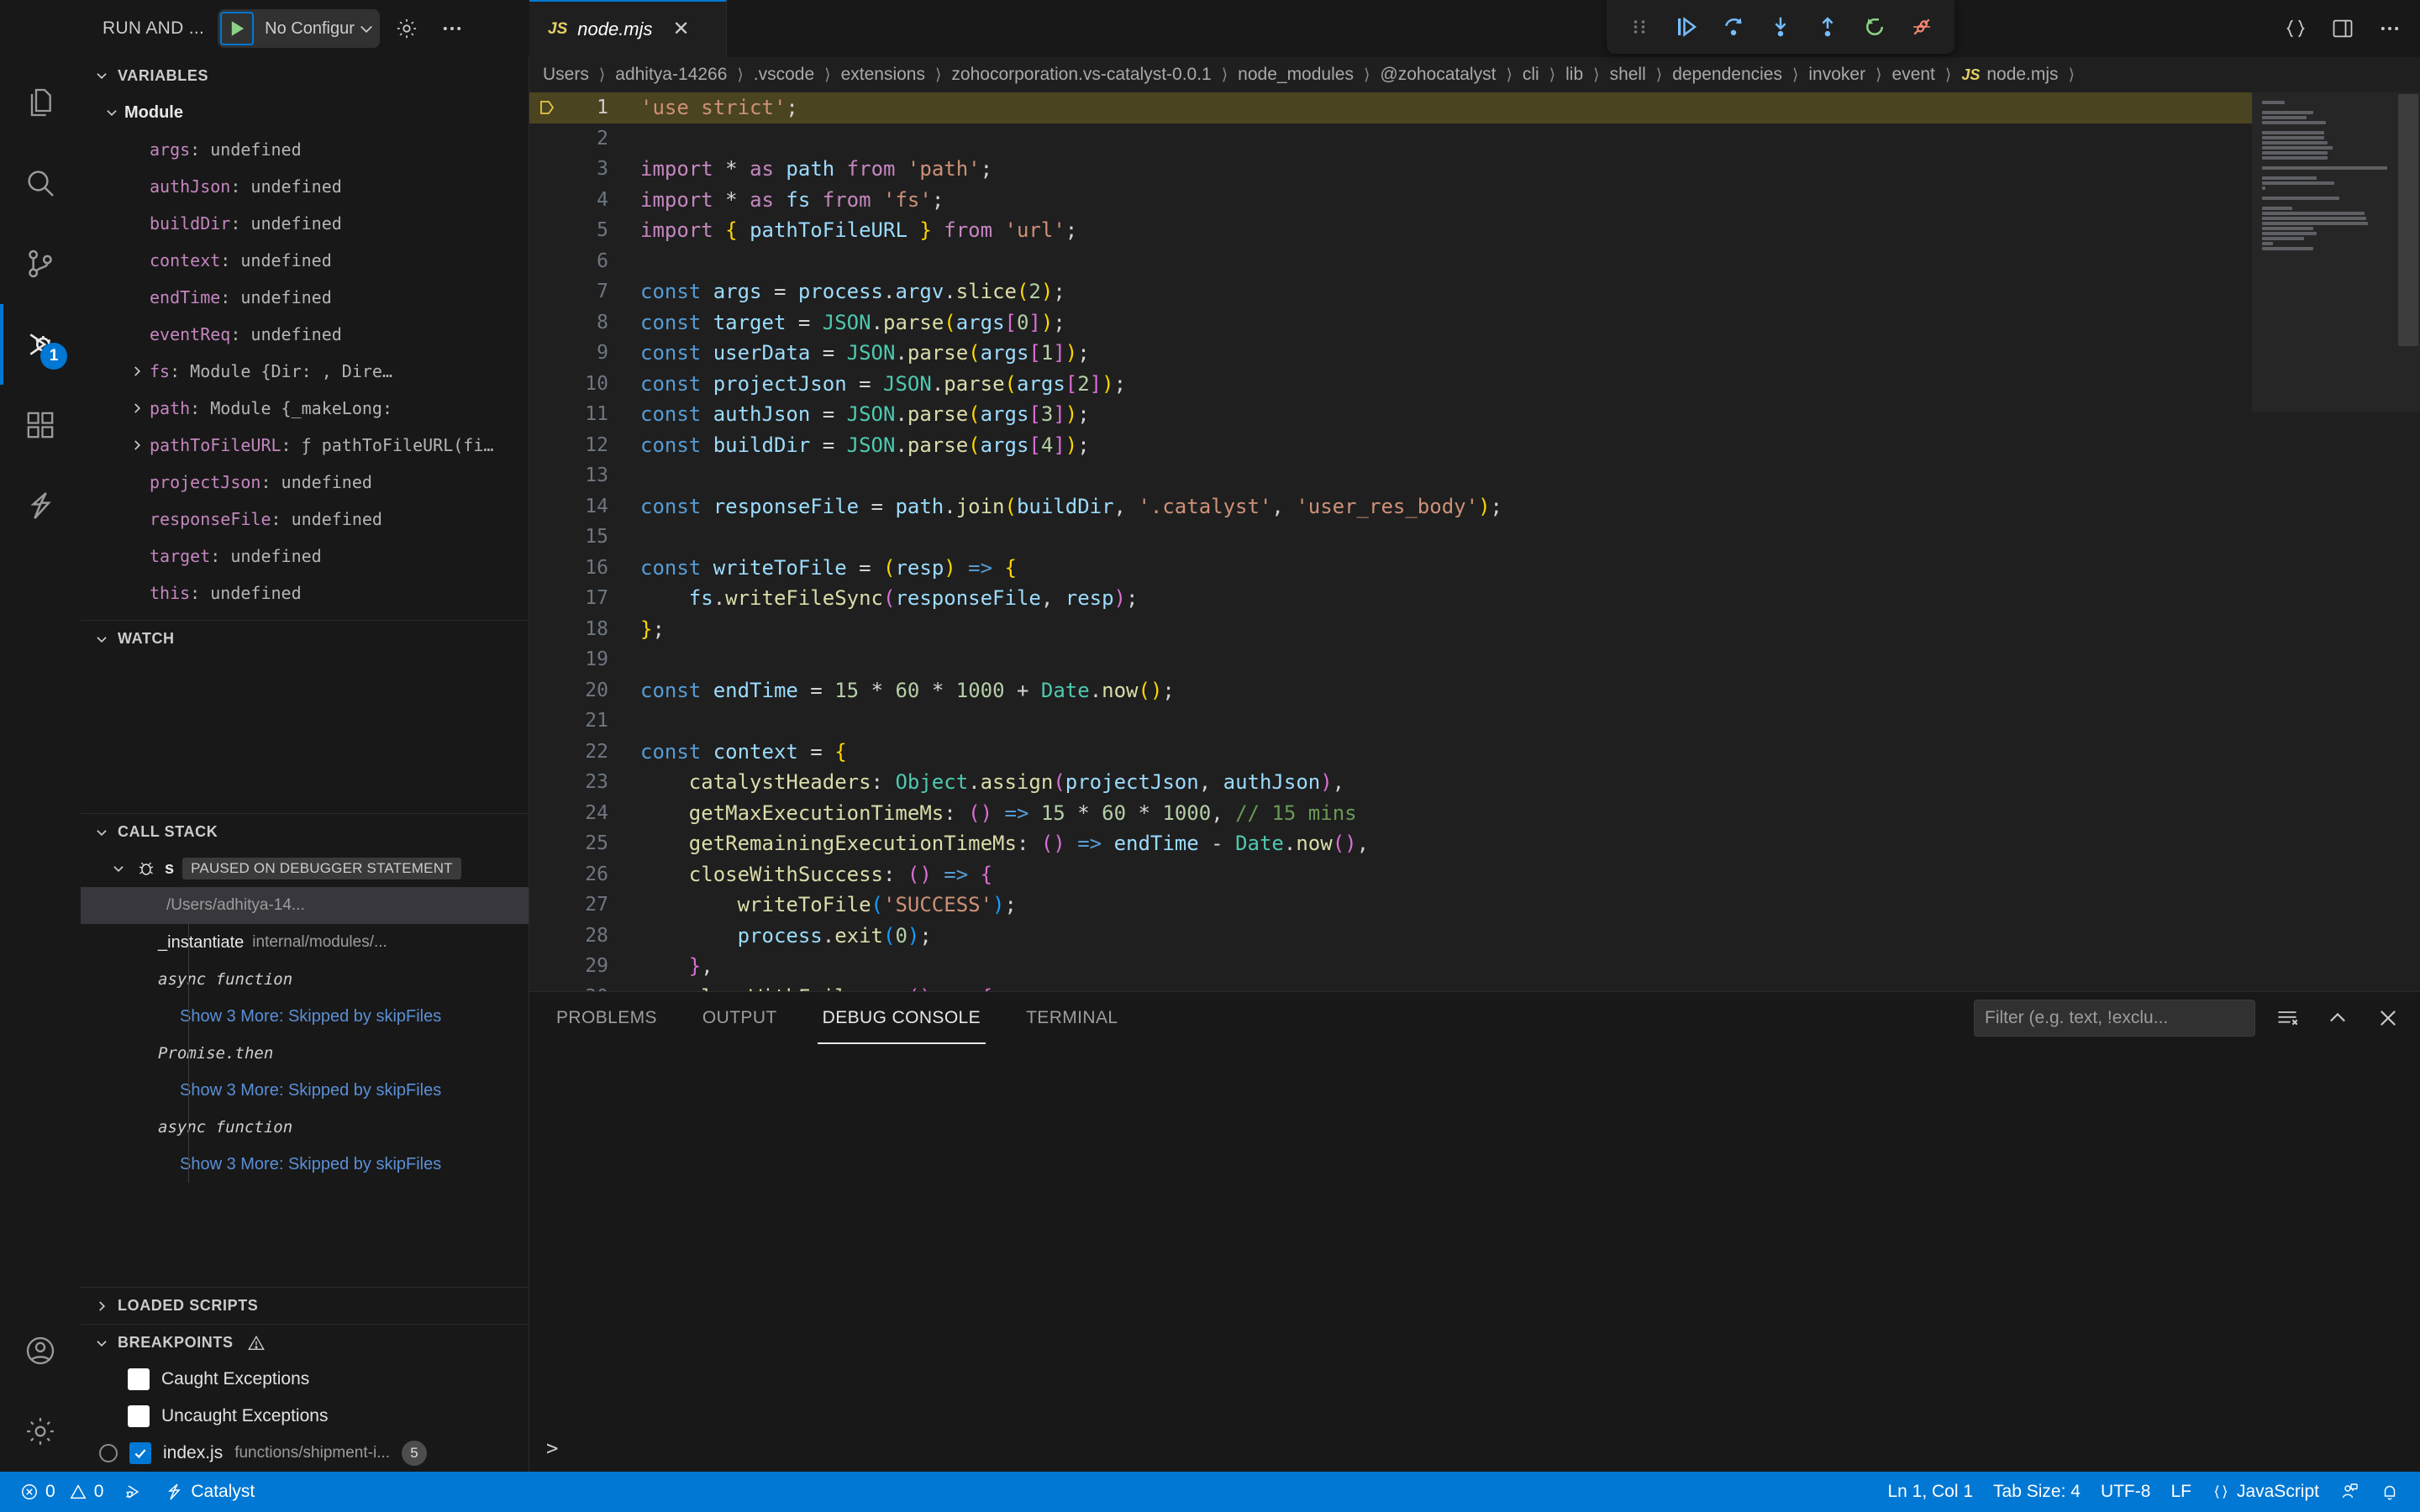 The height and width of the screenshot is (1512, 2420). What do you see at coordinates (1295, 75) in the screenshot?
I see `breadcrumb-item: node_modules` at bounding box center [1295, 75].